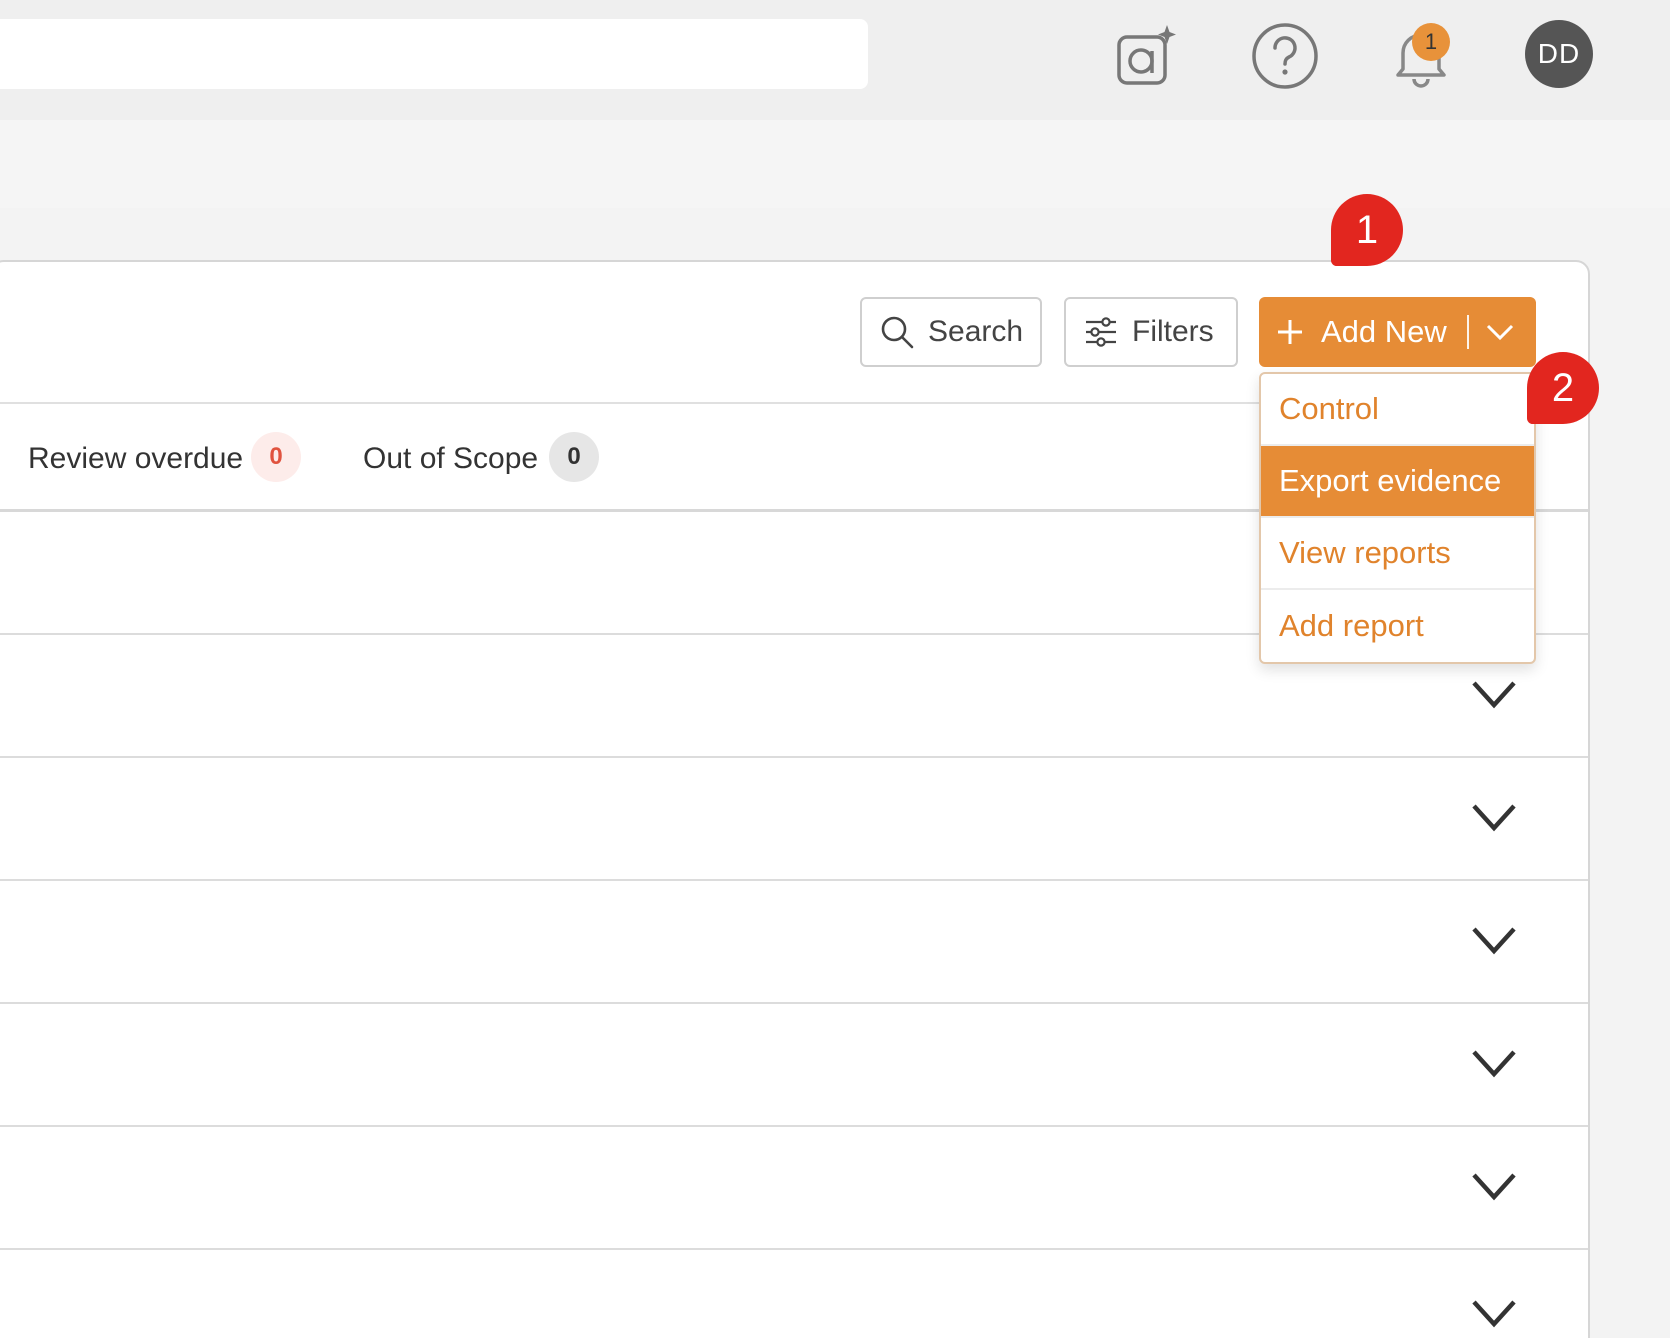  Describe the element at coordinates (434, 54) in the screenshot. I see `global-search-input` at that location.